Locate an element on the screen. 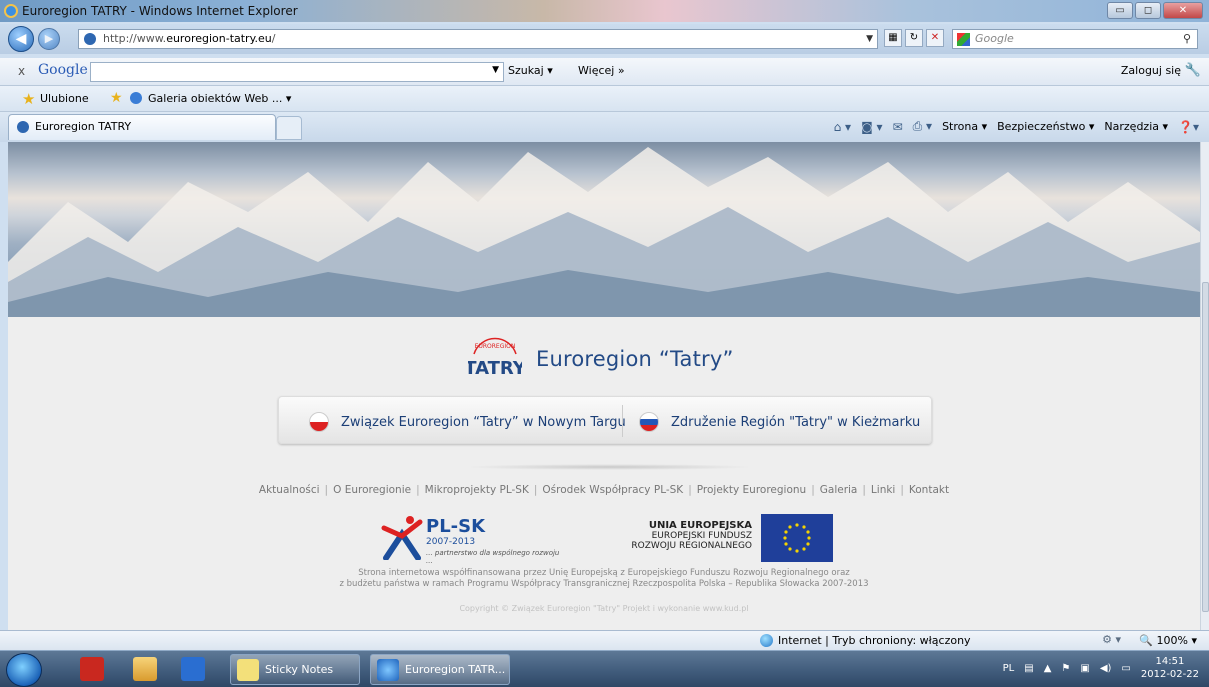 Image resolution: width=1209 pixels, height=687 pixels. polish-link-label: Związek Euroregion “Tatry” w Nowym Targu is located at coordinates (483, 422).